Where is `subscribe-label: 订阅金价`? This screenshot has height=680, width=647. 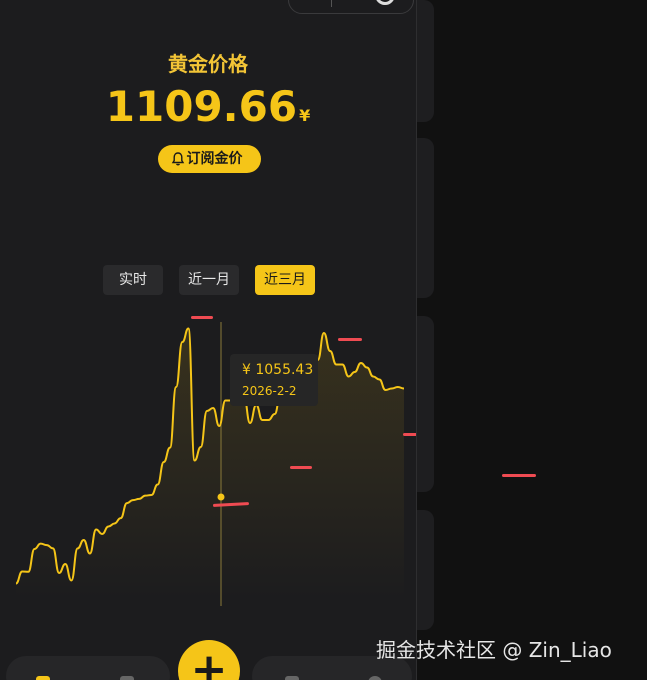 subscribe-label: 订阅金价 is located at coordinates (214, 159).